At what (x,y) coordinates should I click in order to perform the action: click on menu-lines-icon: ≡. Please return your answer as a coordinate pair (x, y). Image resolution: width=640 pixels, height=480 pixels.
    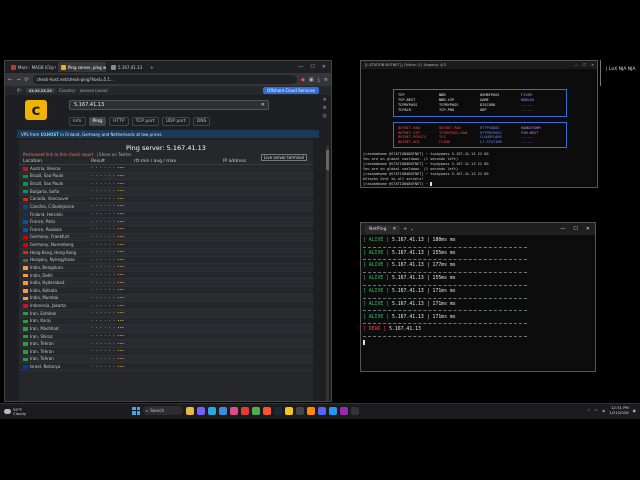
    Looking at the image, I should click on (325, 108).